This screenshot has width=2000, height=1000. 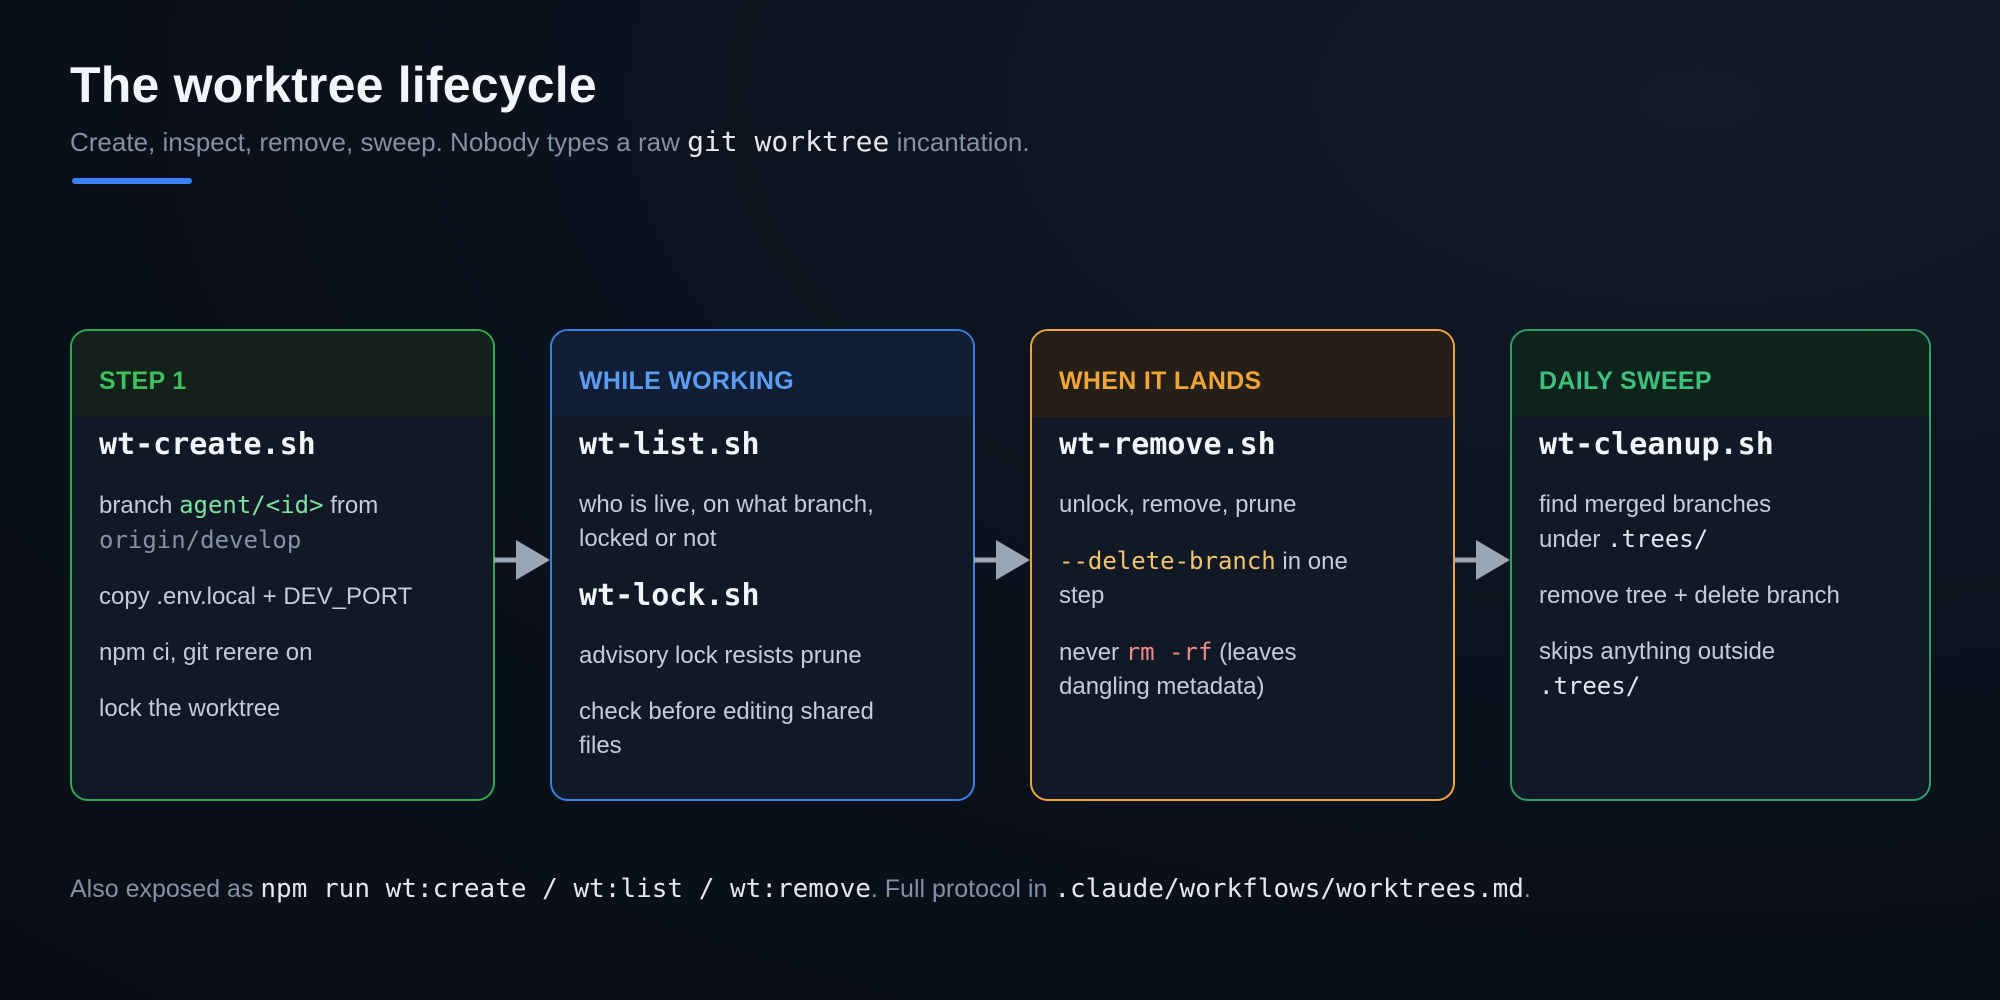 I want to click on script-name: wt-list.sh, so click(x=669, y=444).